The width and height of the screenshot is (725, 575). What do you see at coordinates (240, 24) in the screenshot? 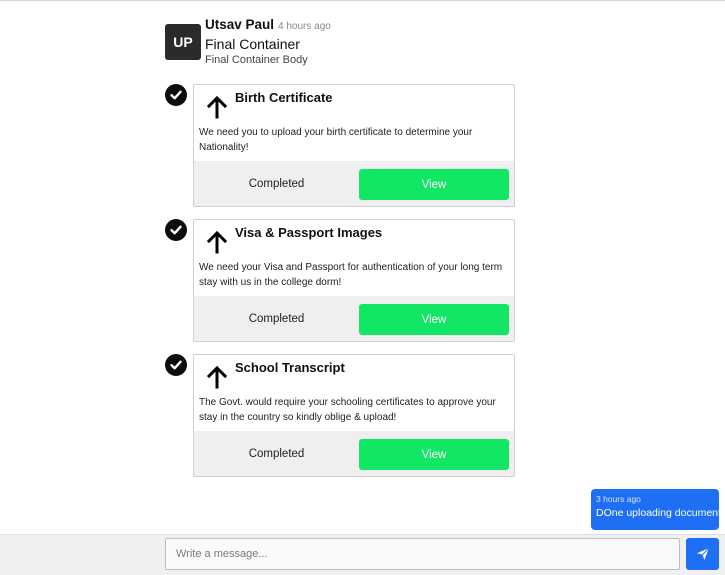
I see `sender-name: Utsav Paul` at bounding box center [240, 24].